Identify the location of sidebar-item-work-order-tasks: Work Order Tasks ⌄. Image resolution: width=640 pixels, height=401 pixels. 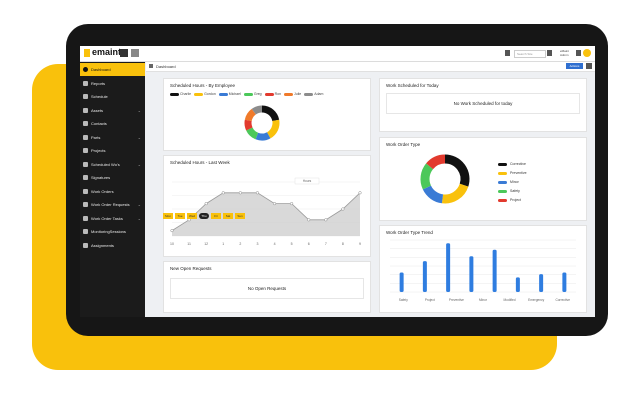
(112, 218).